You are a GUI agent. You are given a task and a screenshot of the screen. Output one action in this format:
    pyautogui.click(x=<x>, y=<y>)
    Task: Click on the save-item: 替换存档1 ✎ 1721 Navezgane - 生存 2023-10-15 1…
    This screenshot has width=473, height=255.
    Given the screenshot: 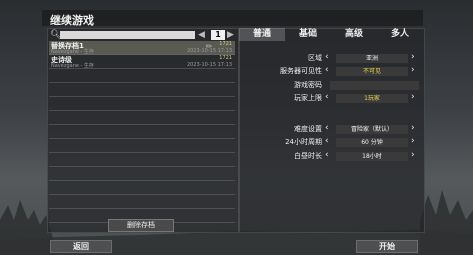 What is the action you would take?
    pyautogui.click(x=142, y=48)
    